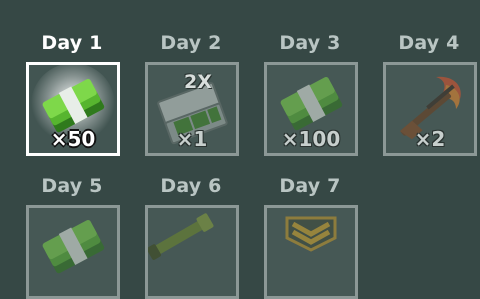 This screenshot has width=480, height=299. I want to click on day-label: Day 1, so click(72, 43).